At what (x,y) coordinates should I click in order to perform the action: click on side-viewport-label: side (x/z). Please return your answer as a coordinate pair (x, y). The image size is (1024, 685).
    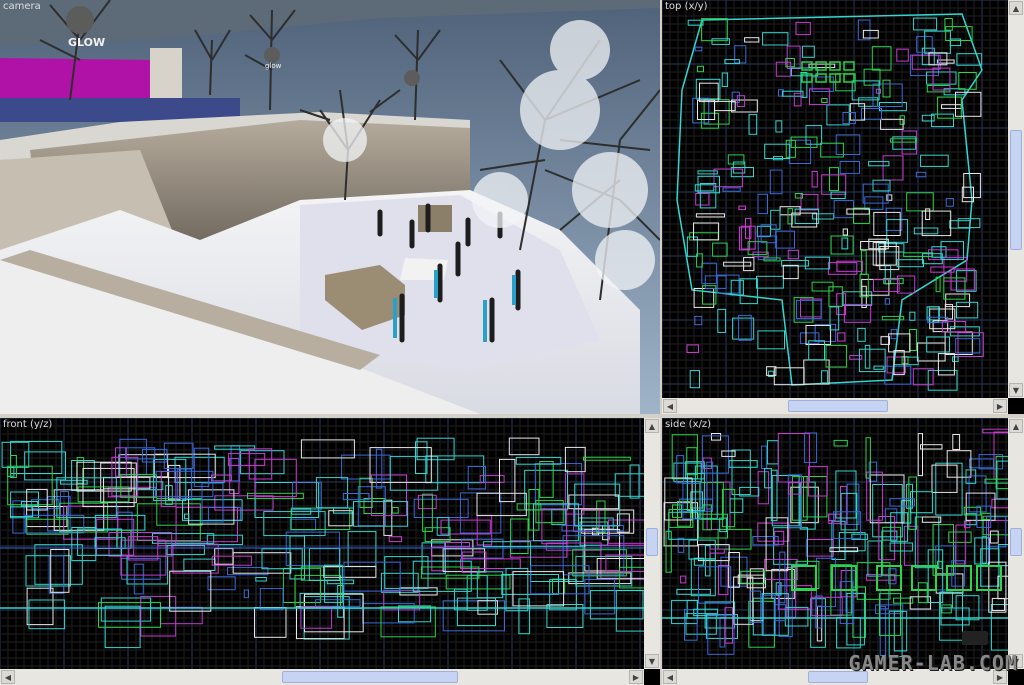
    Looking at the image, I should click on (688, 424).